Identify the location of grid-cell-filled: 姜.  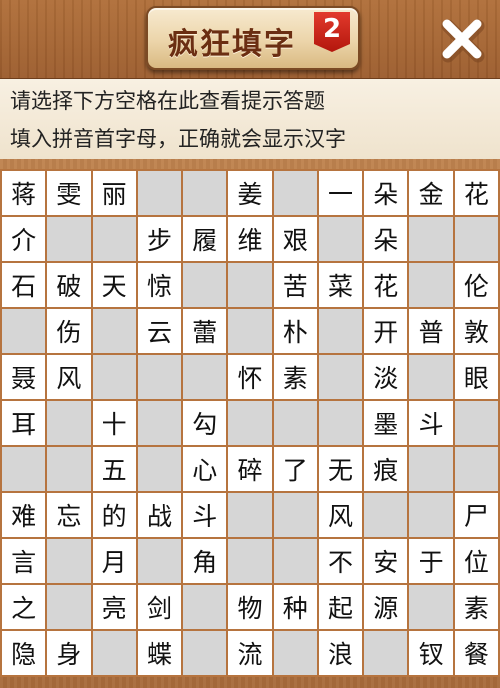
(250, 193).